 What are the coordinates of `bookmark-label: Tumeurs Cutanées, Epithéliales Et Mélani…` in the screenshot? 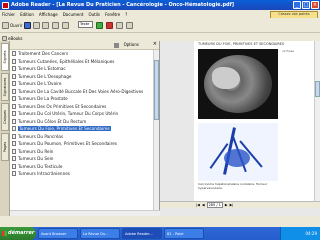 It's located at (66, 61).